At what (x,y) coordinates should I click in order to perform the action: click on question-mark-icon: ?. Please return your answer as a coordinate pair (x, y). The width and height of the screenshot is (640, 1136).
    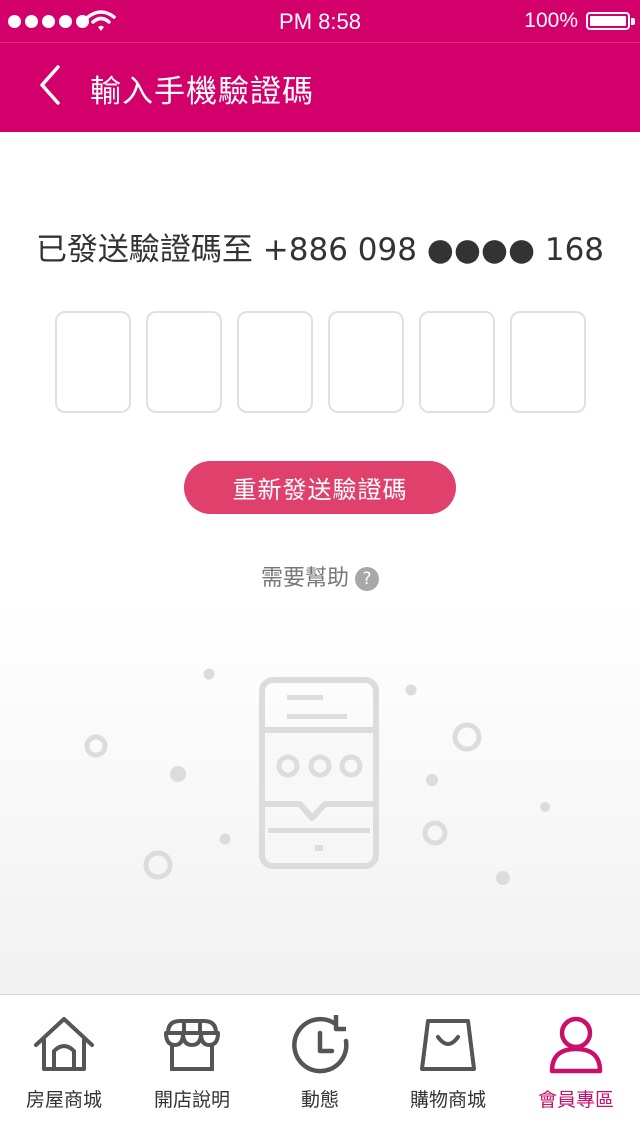
    Looking at the image, I should click on (367, 579).